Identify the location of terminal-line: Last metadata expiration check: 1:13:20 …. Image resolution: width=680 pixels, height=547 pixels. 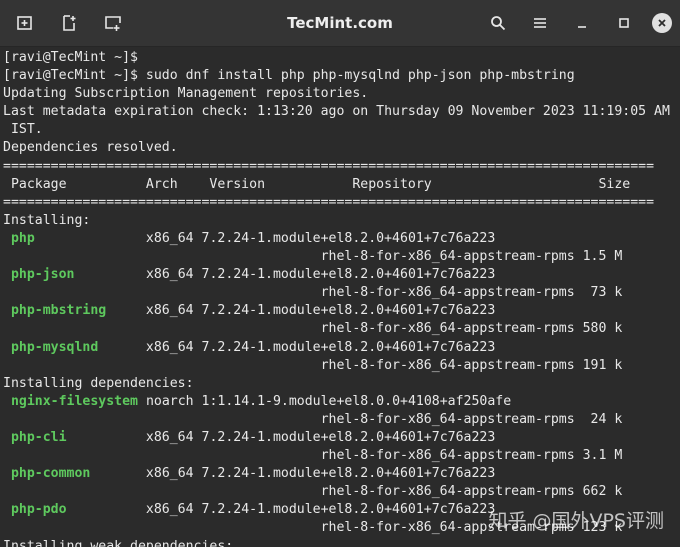
(341, 112).